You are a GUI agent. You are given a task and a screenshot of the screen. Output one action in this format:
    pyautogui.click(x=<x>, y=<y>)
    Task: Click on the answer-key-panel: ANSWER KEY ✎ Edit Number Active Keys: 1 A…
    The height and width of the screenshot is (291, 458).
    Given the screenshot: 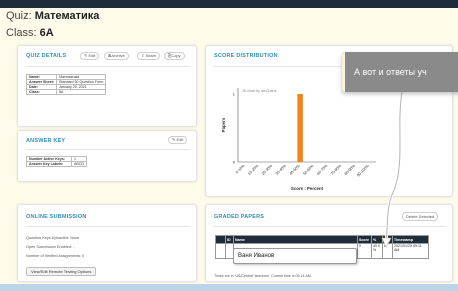 What is the action you would take?
    pyautogui.click(x=107, y=156)
    